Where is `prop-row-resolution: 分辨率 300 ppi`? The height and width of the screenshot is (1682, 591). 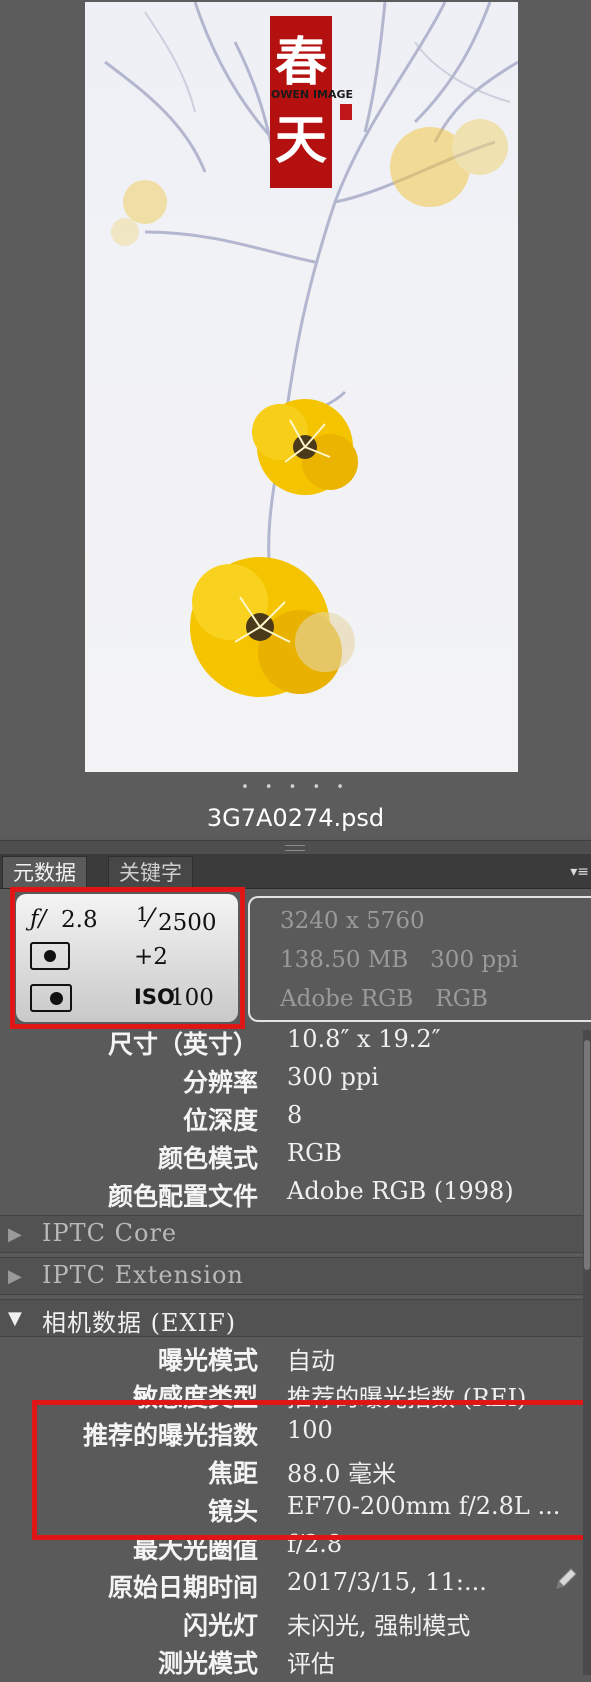
prop-row-resolution: 分辨率 300 ppi is located at coordinates (291, 1082).